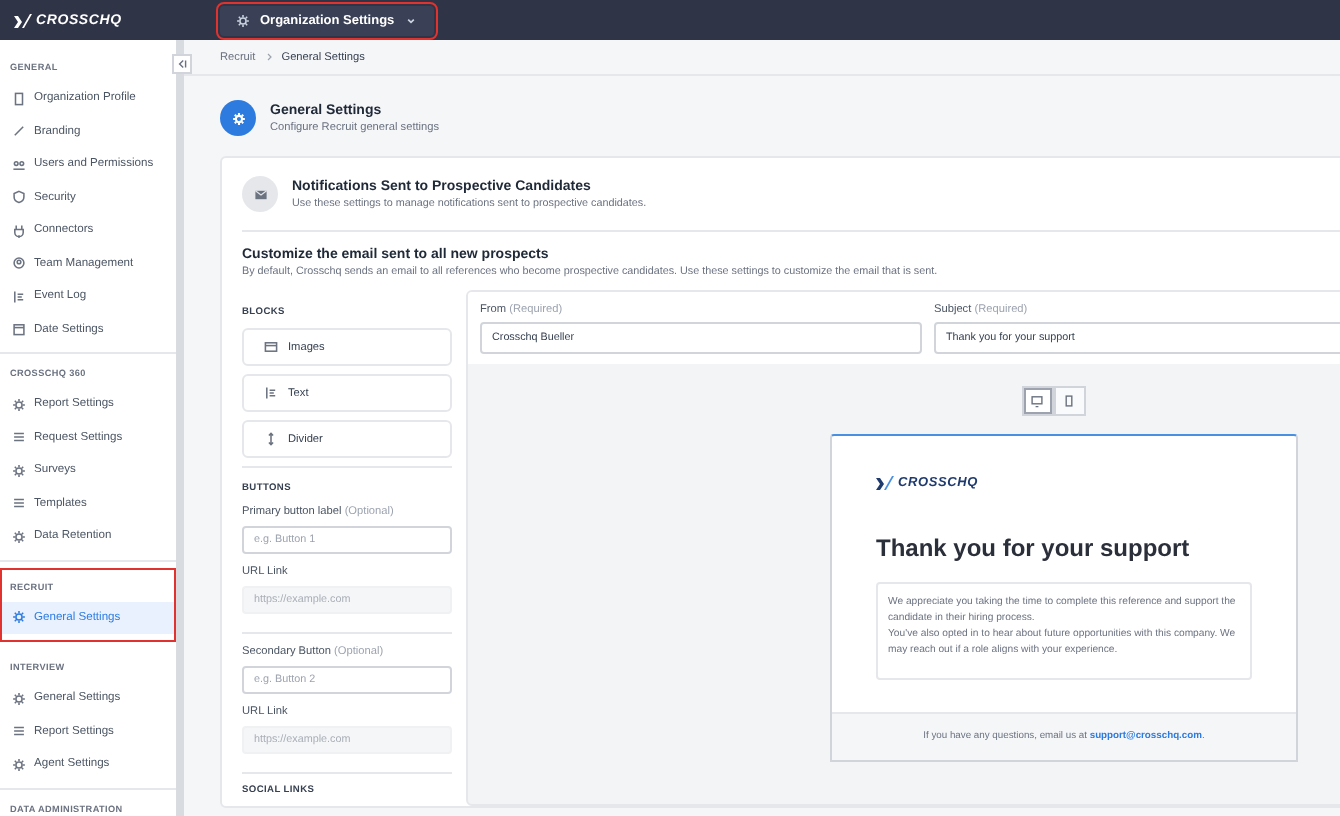  What do you see at coordinates (19, 230) in the screenshot?
I see `plug-icon` at bounding box center [19, 230].